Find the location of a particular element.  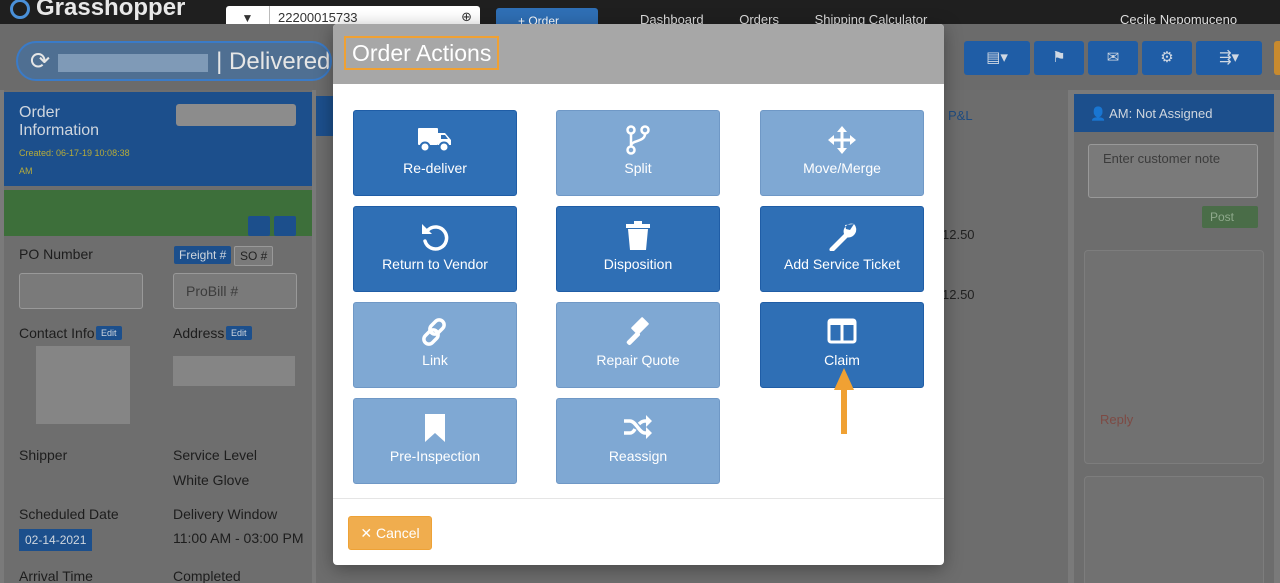

return-to-vendor-button: Return to Vendor is located at coordinates (435, 249).